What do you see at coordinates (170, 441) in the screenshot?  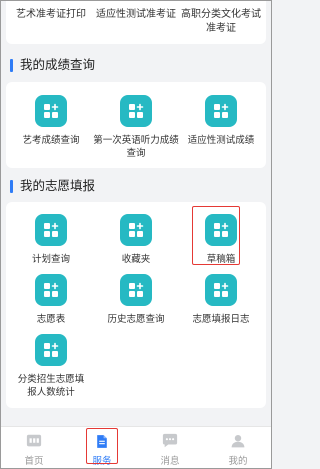 I see `chat-icon` at bounding box center [170, 441].